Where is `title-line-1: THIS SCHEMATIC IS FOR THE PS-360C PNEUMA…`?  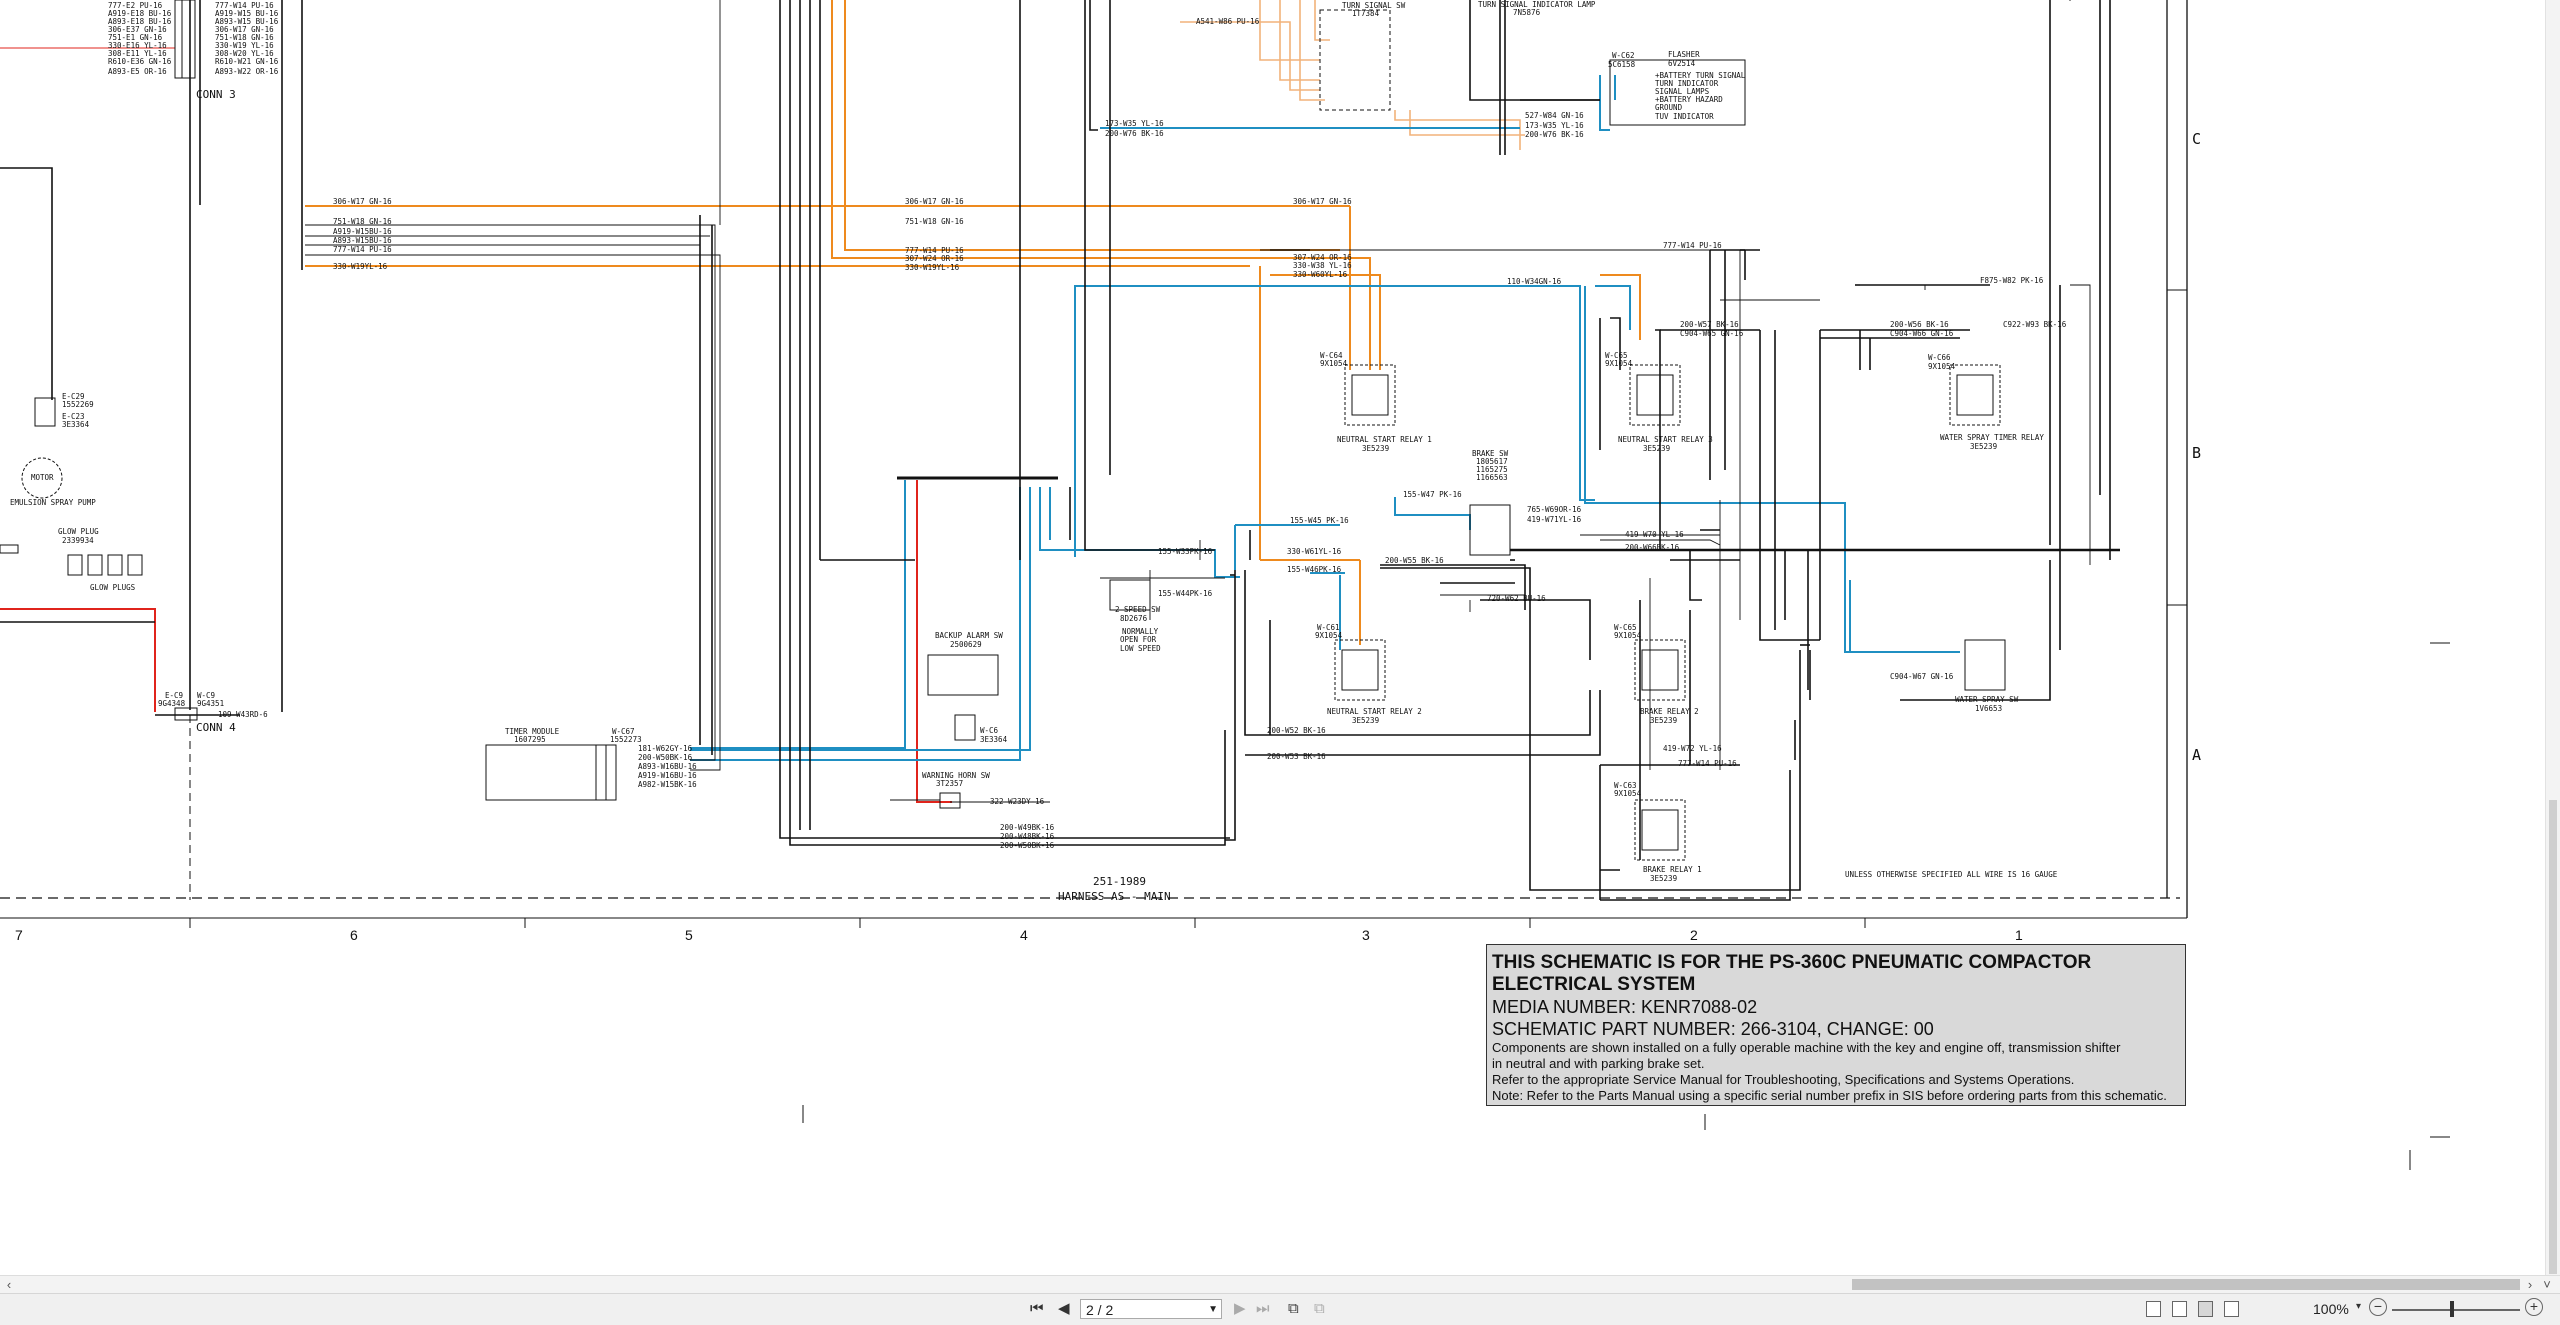
title-line-1: THIS SCHEMATIC IS FOR THE PS-360C PNEUMA… is located at coordinates (1792, 962).